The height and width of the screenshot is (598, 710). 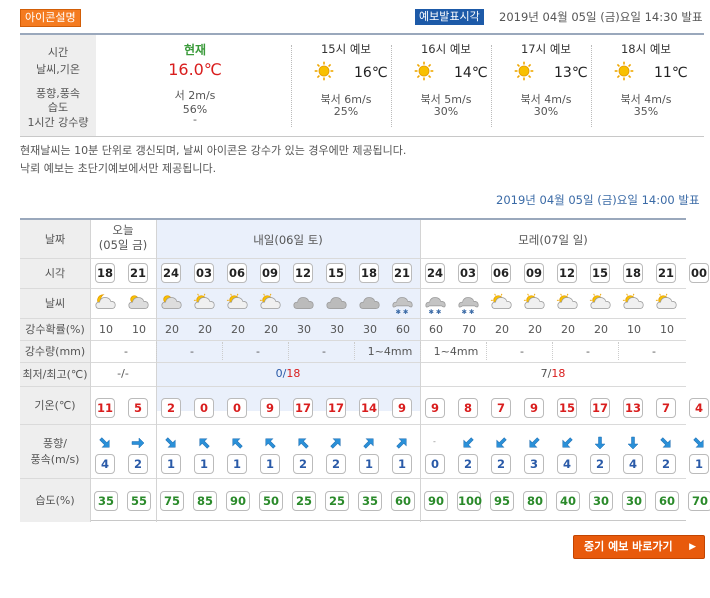 I want to click on mid-forecast-button: 중기 예보 바로가기 ▶, so click(x=639, y=547).